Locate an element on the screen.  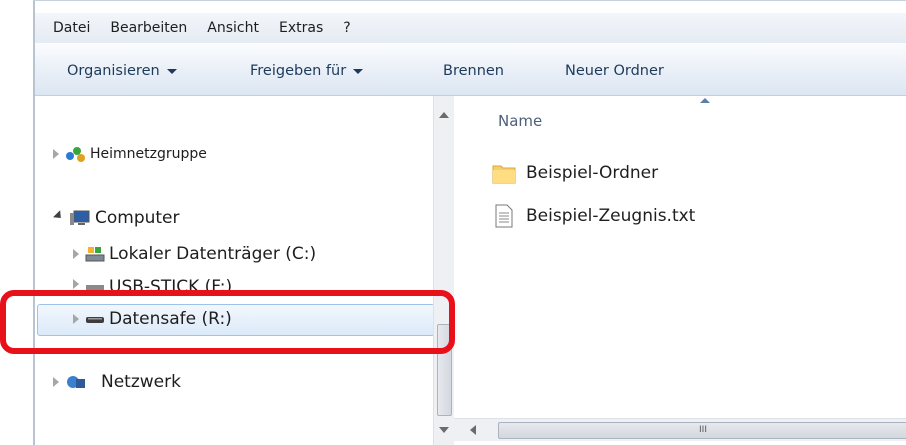
scroll-down-icon is located at coordinates (444, 430).